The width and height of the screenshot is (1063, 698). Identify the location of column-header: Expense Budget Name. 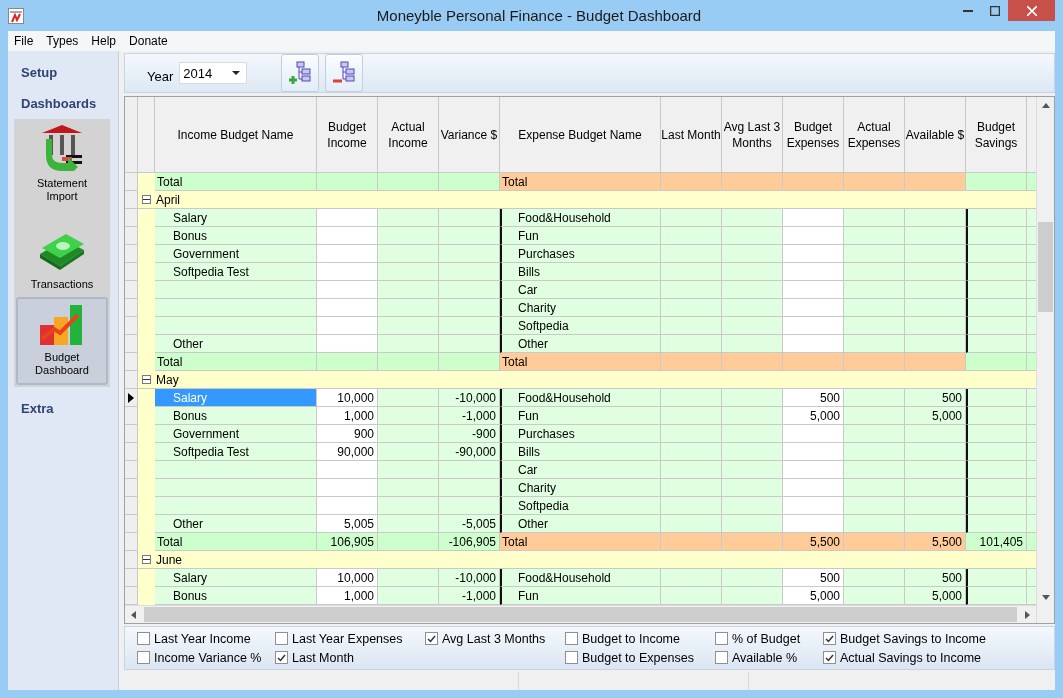
(580, 135).